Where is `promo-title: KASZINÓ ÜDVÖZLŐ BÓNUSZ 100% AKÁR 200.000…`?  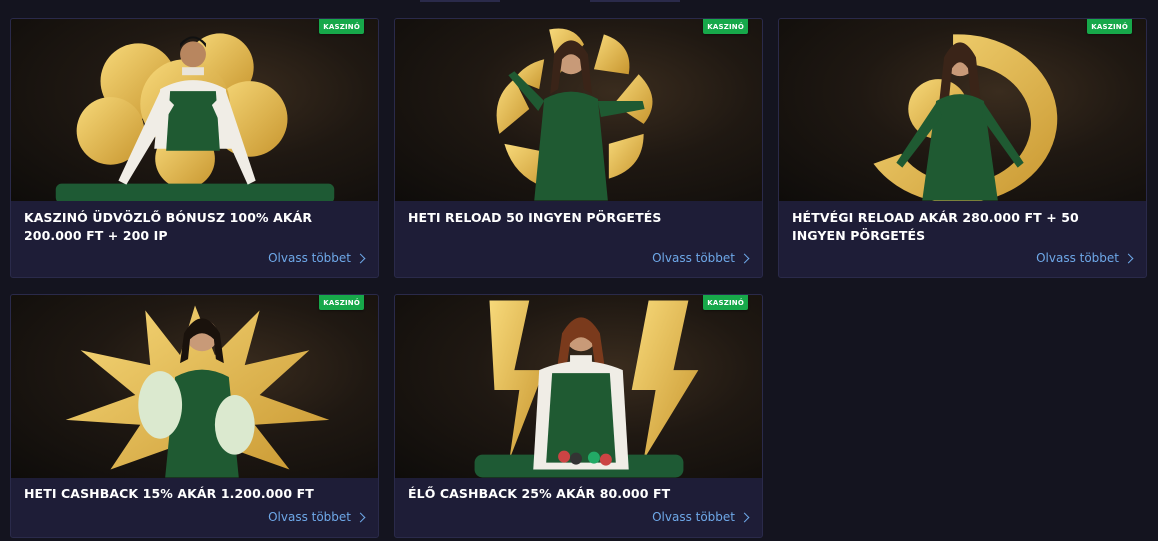
promo-title: KASZINÓ ÜDVÖZLŐ BÓNUSZ 100% AKÁR 200.000… is located at coordinates (168, 226).